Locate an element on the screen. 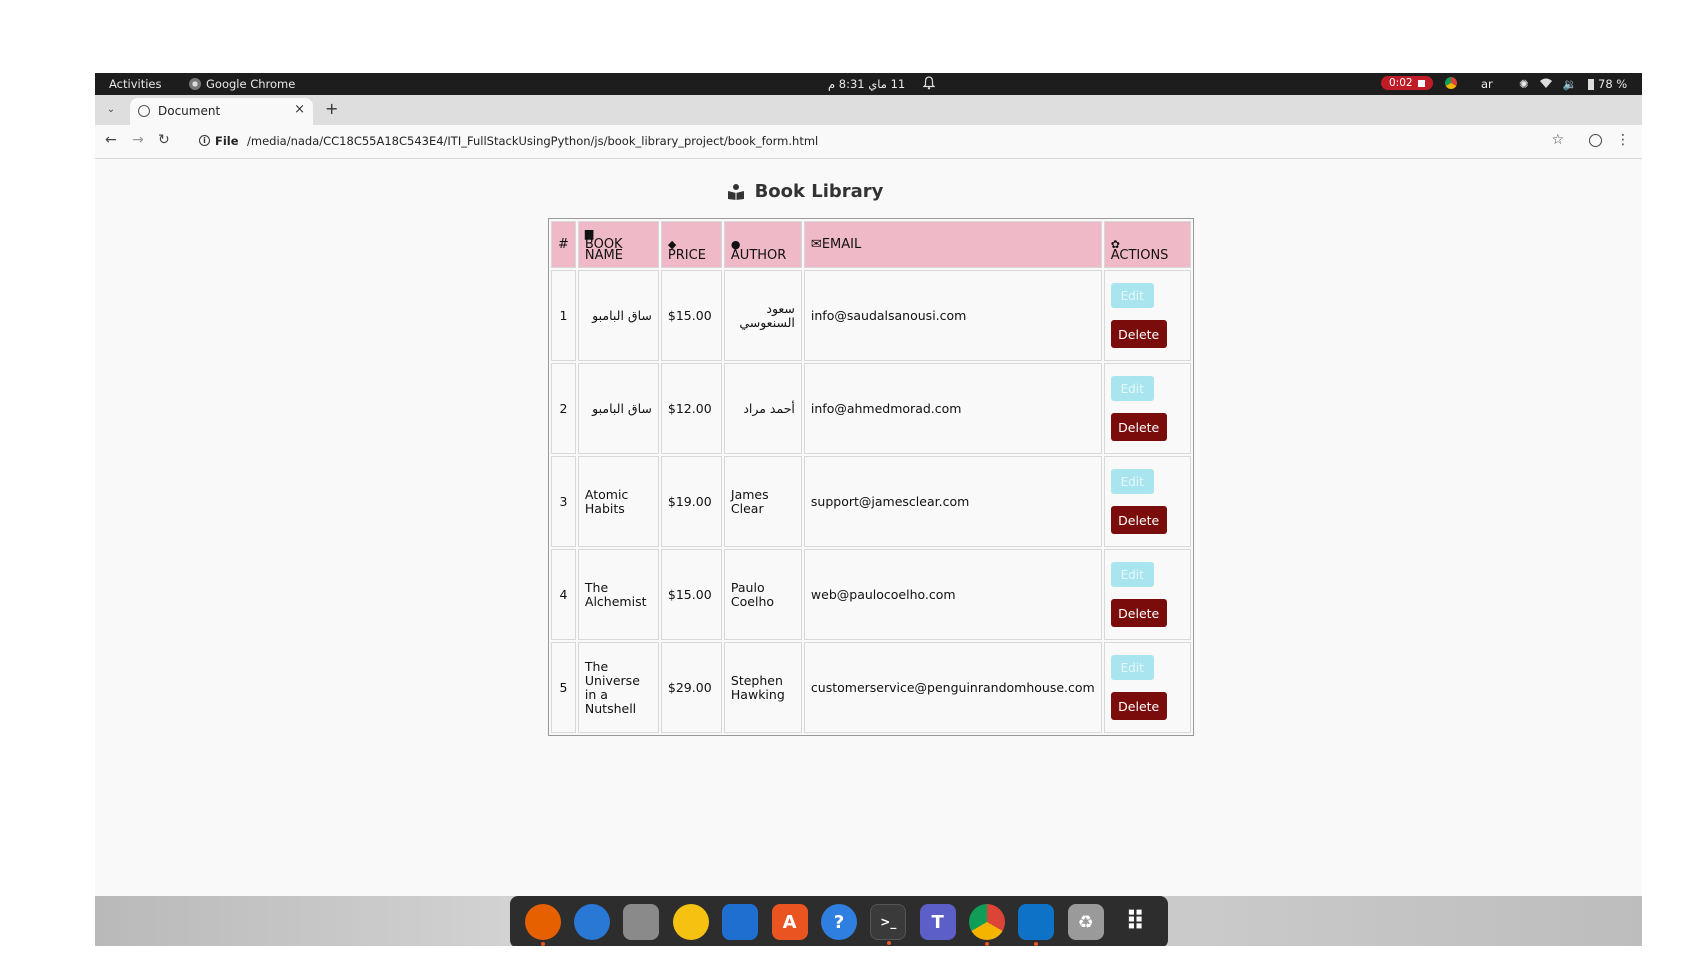 This screenshot has height=970, width=1700. file-scheme-label: File is located at coordinates (227, 141).